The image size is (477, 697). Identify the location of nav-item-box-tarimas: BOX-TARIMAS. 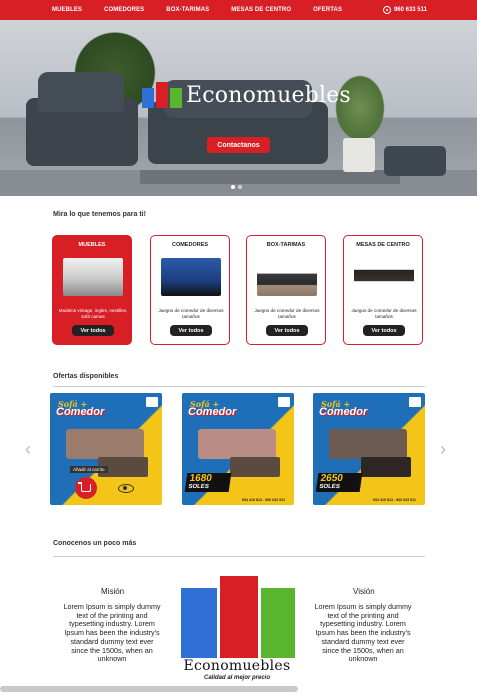
(187, 10).